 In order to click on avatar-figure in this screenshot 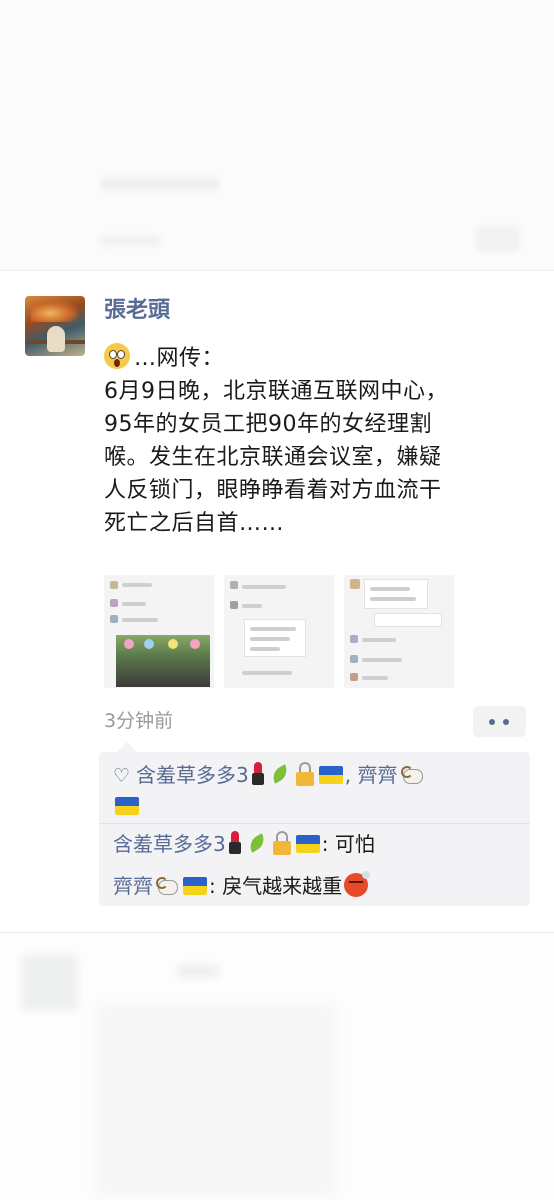, I will do `click(56, 339)`.